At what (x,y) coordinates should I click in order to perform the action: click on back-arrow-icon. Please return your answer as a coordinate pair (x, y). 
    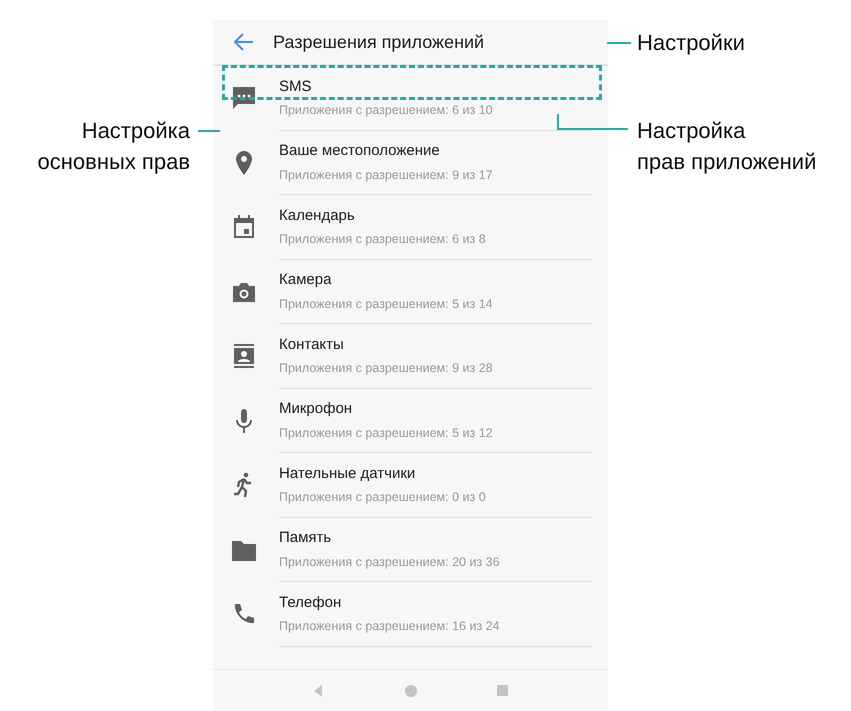
    Looking at the image, I should click on (244, 42).